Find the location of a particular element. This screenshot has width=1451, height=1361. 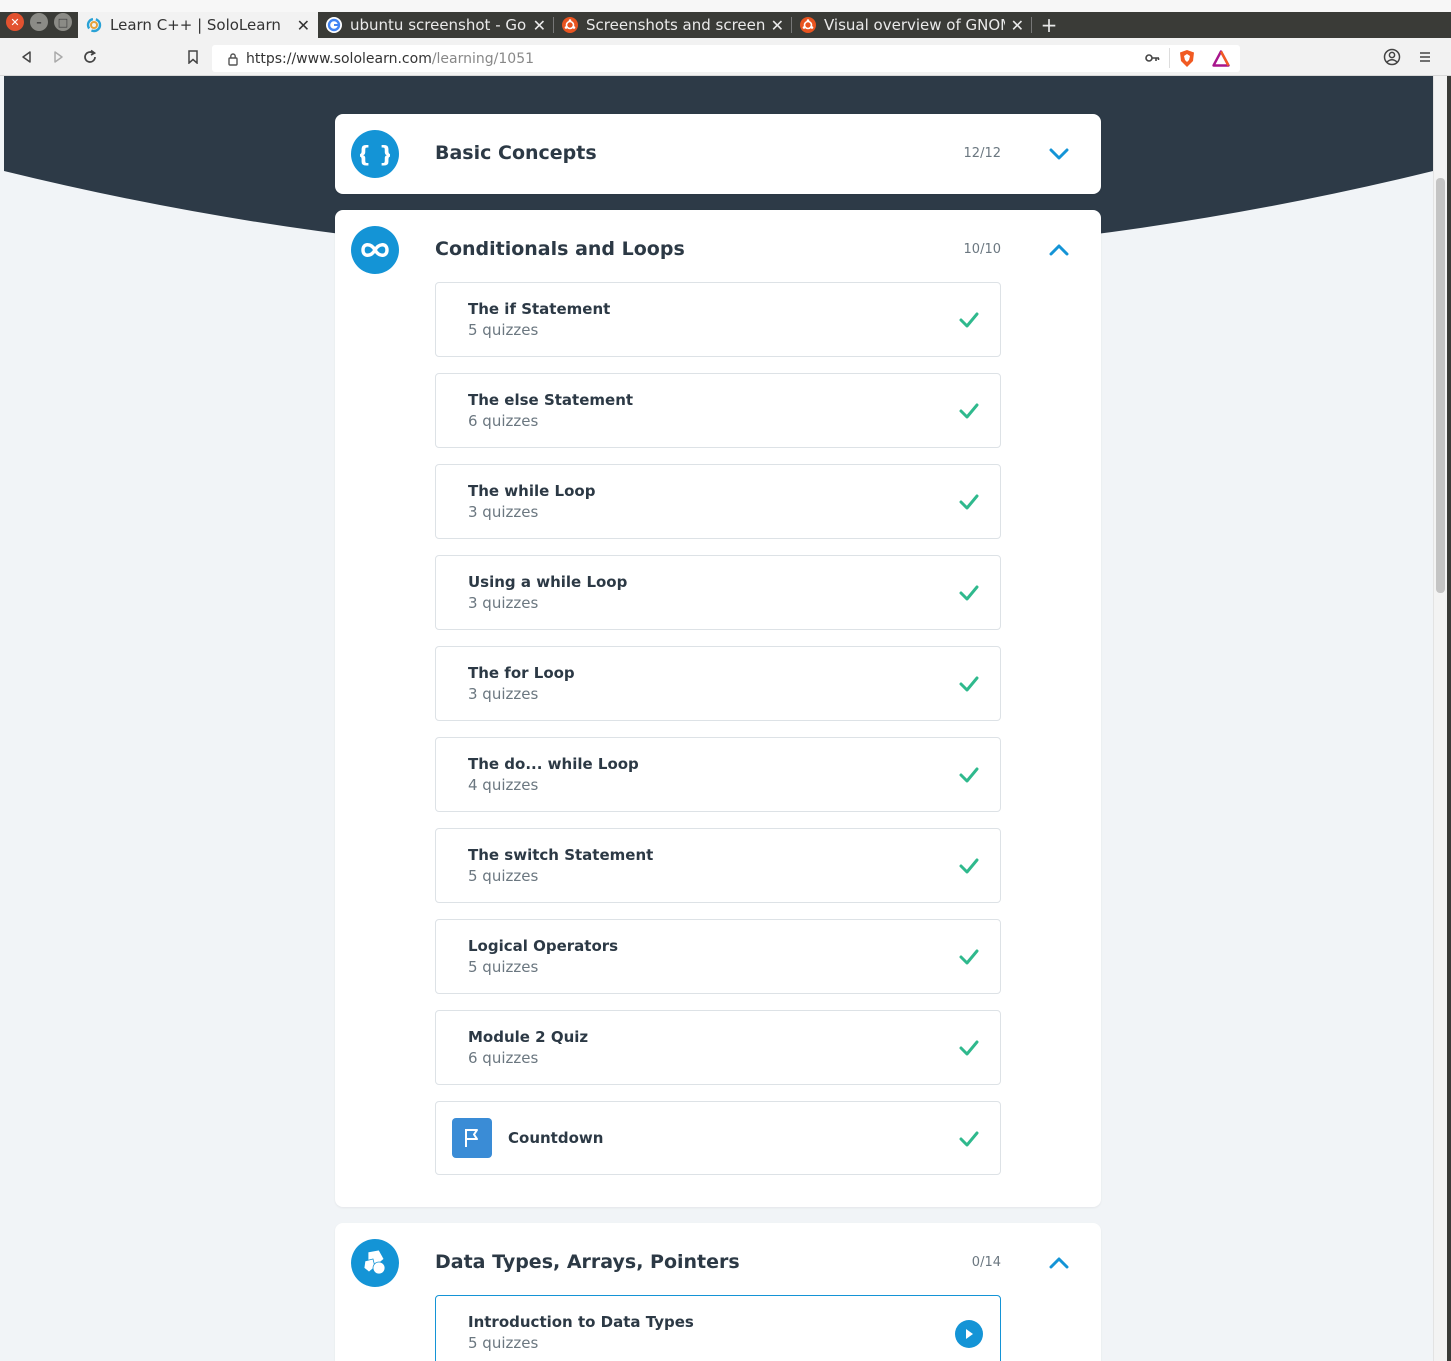

tab-gnome: Visual overview of GNOME ✕ is located at coordinates (912, 25).